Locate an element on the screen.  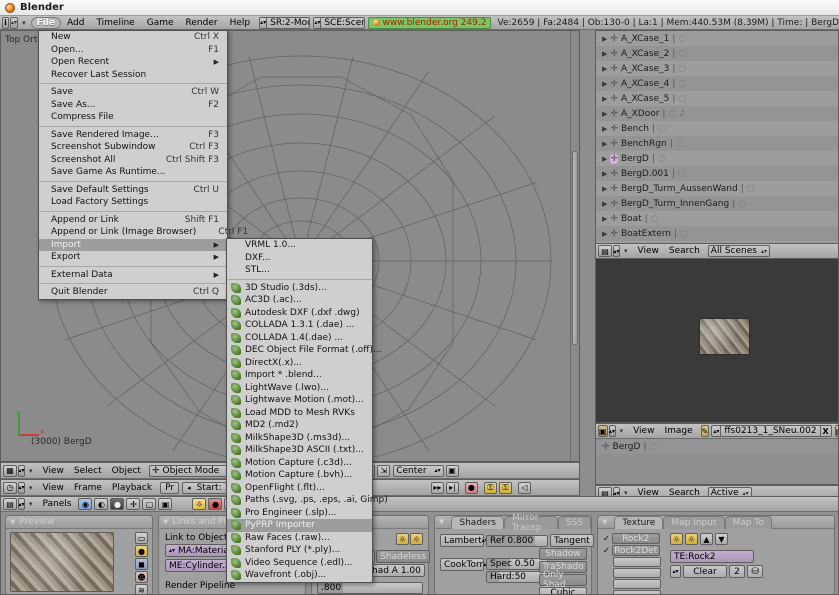
skip-forward-icon: ▸▸ is located at coordinates (437, 487).